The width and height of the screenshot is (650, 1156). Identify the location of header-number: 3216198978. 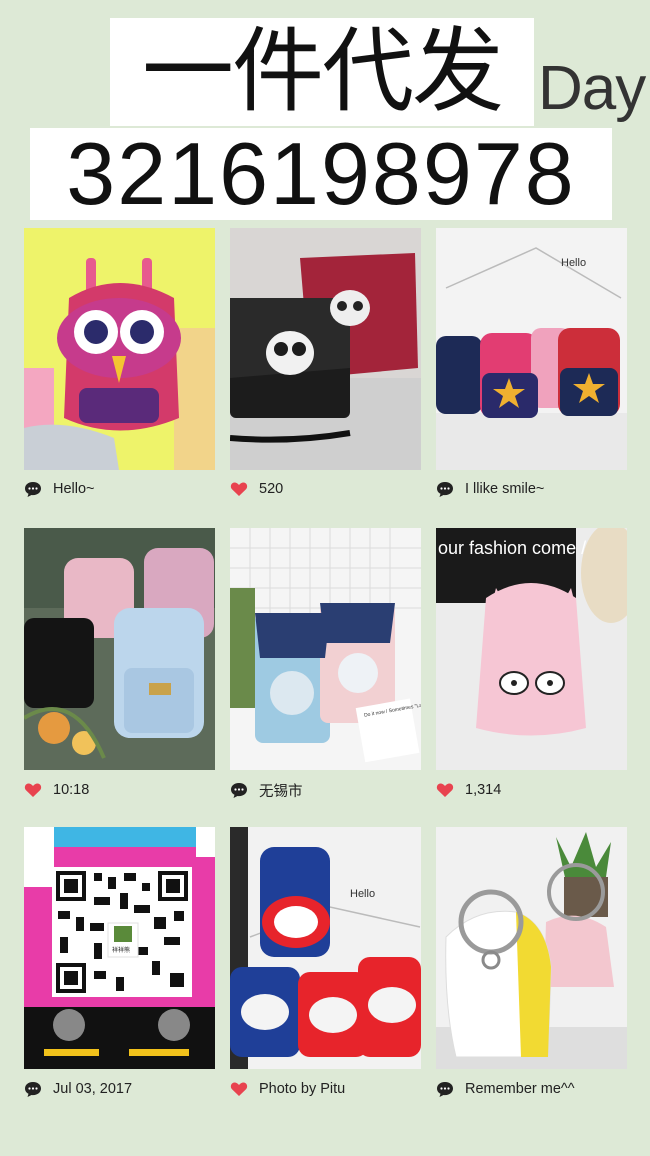
(321, 173).